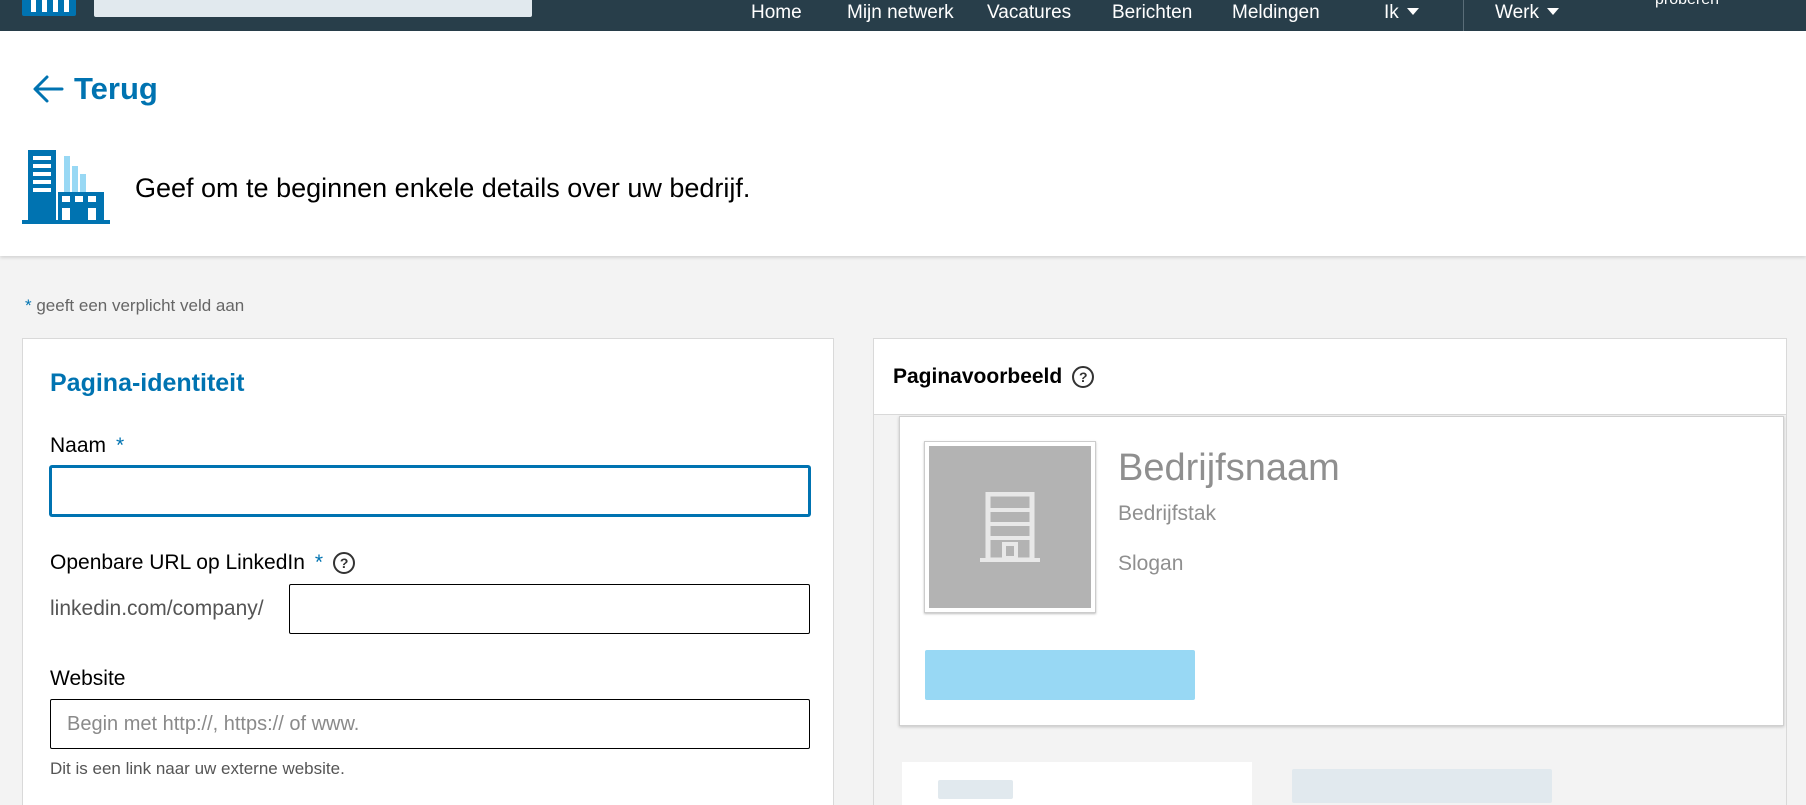 This screenshot has height=805, width=1806. What do you see at coordinates (1517, 12) in the screenshot?
I see `nav-work-label: Werk` at bounding box center [1517, 12].